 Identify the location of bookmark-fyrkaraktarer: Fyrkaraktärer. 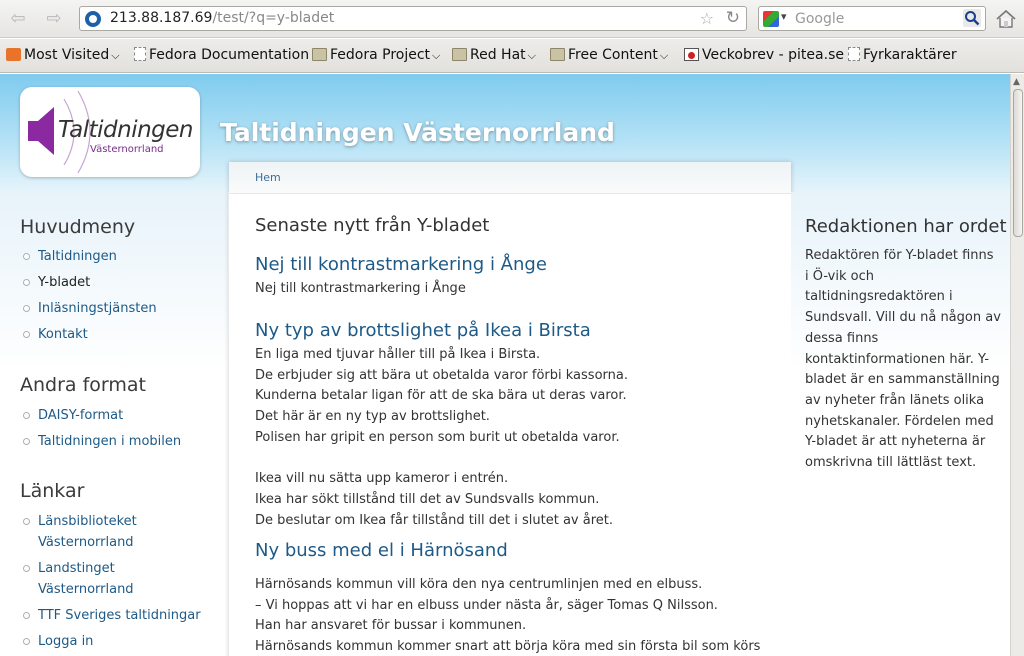
(902, 55).